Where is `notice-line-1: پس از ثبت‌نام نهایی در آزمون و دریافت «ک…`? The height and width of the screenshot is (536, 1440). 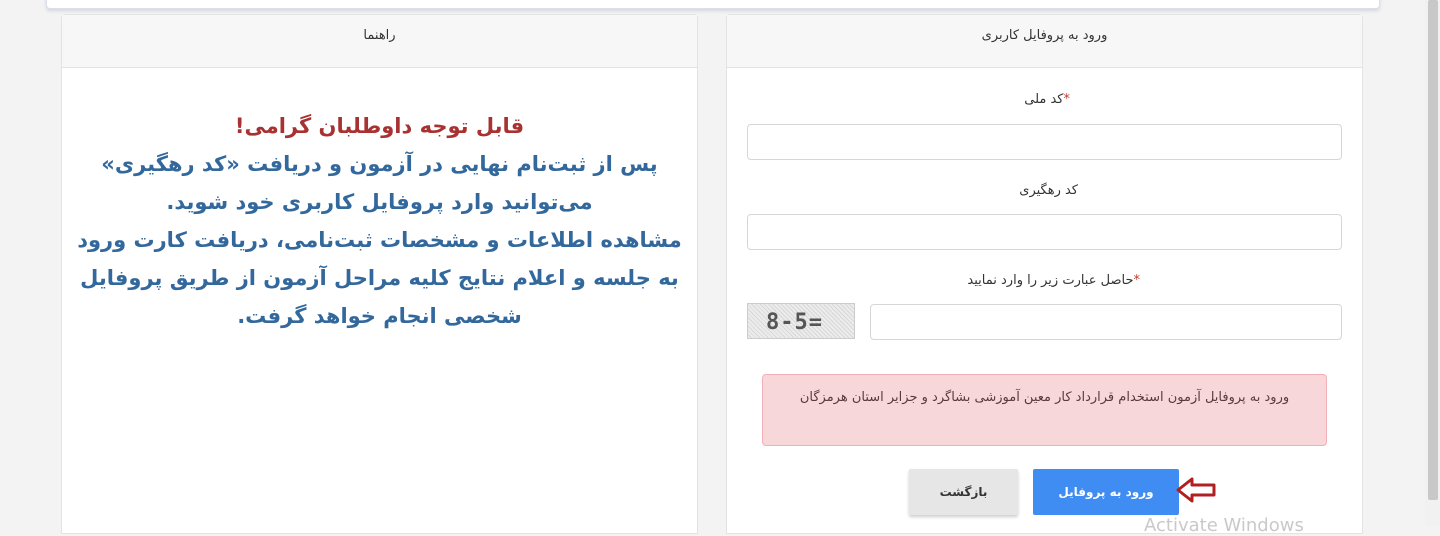 notice-line-1: پس از ثبت‌نام نهایی در آزمون و دریافت «ک… is located at coordinates (379, 164).